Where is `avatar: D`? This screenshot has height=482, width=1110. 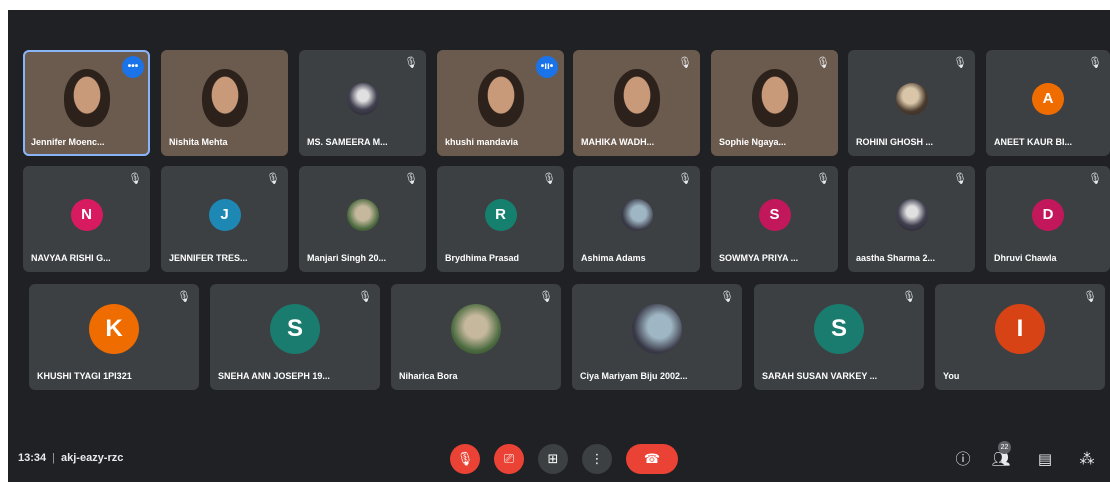
avatar: D is located at coordinates (1048, 214).